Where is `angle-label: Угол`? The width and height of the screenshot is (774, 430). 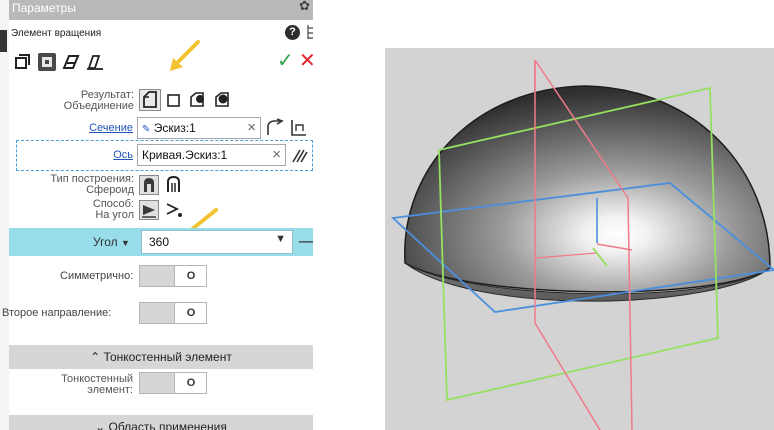
angle-label: Угол is located at coordinates (105, 242).